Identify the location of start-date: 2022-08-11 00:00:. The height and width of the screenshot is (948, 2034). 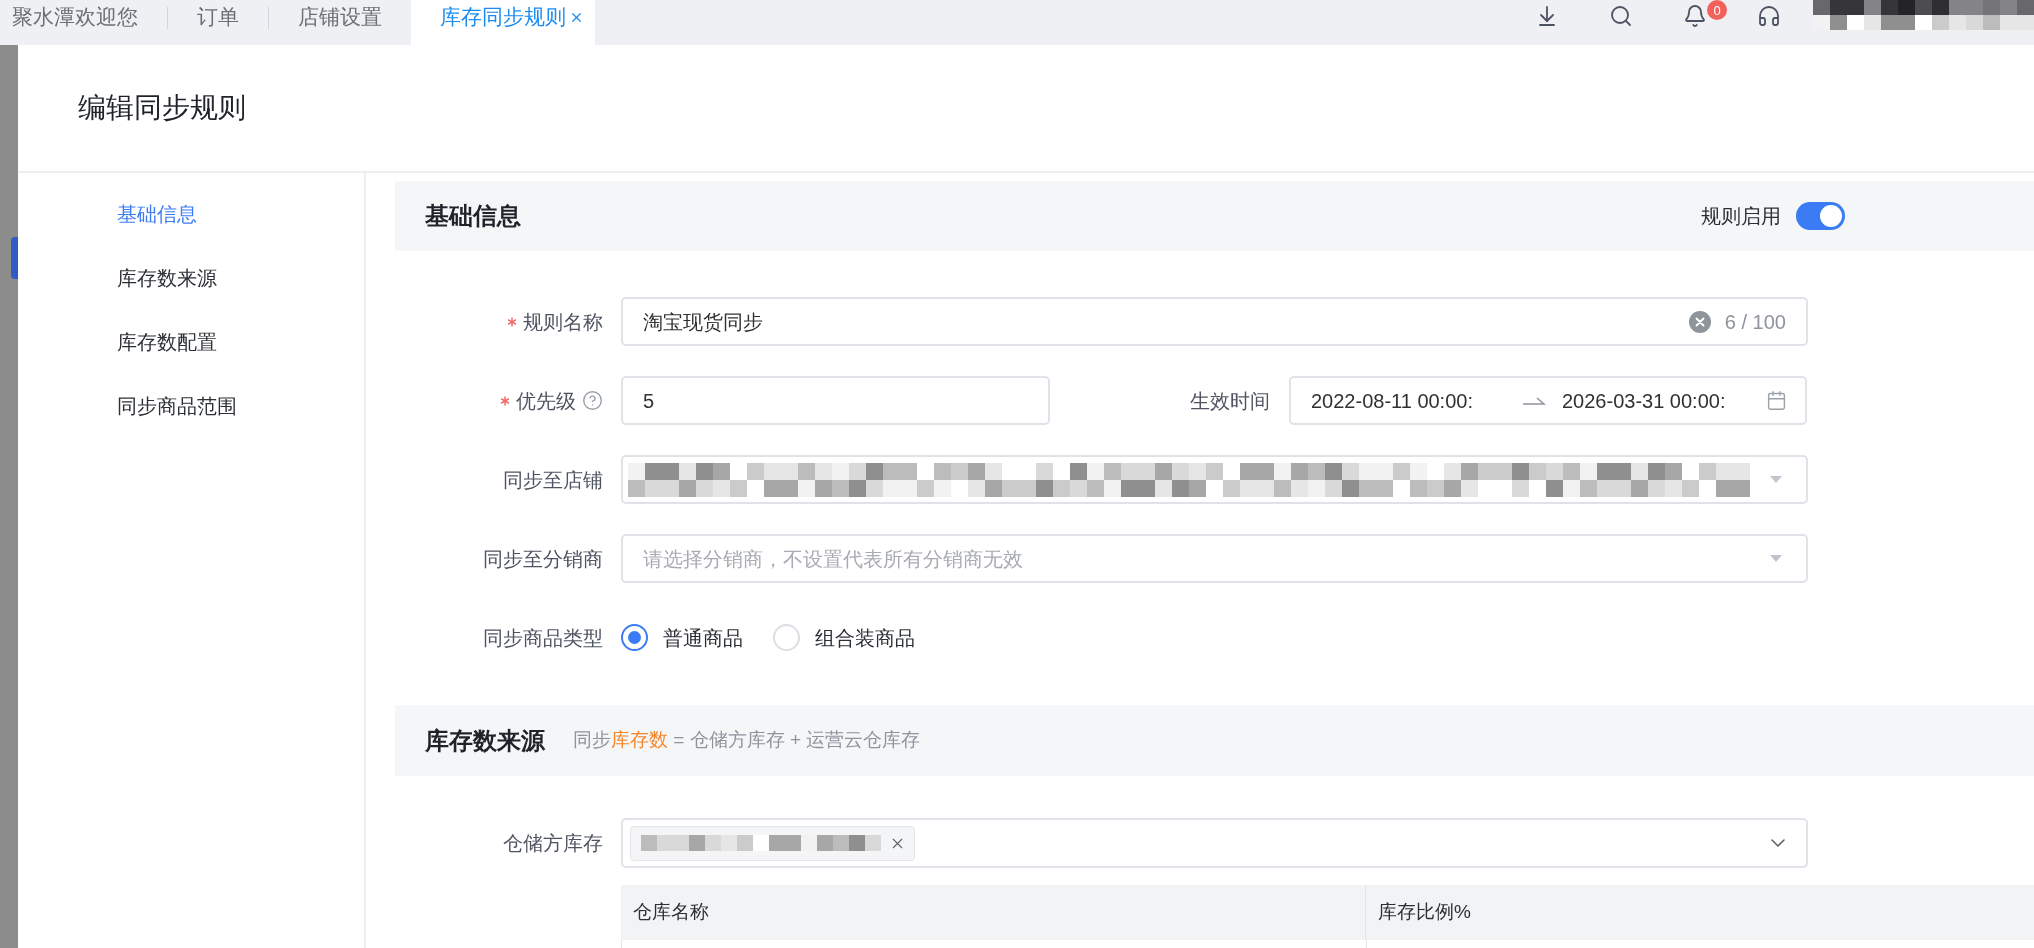
(1392, 401).